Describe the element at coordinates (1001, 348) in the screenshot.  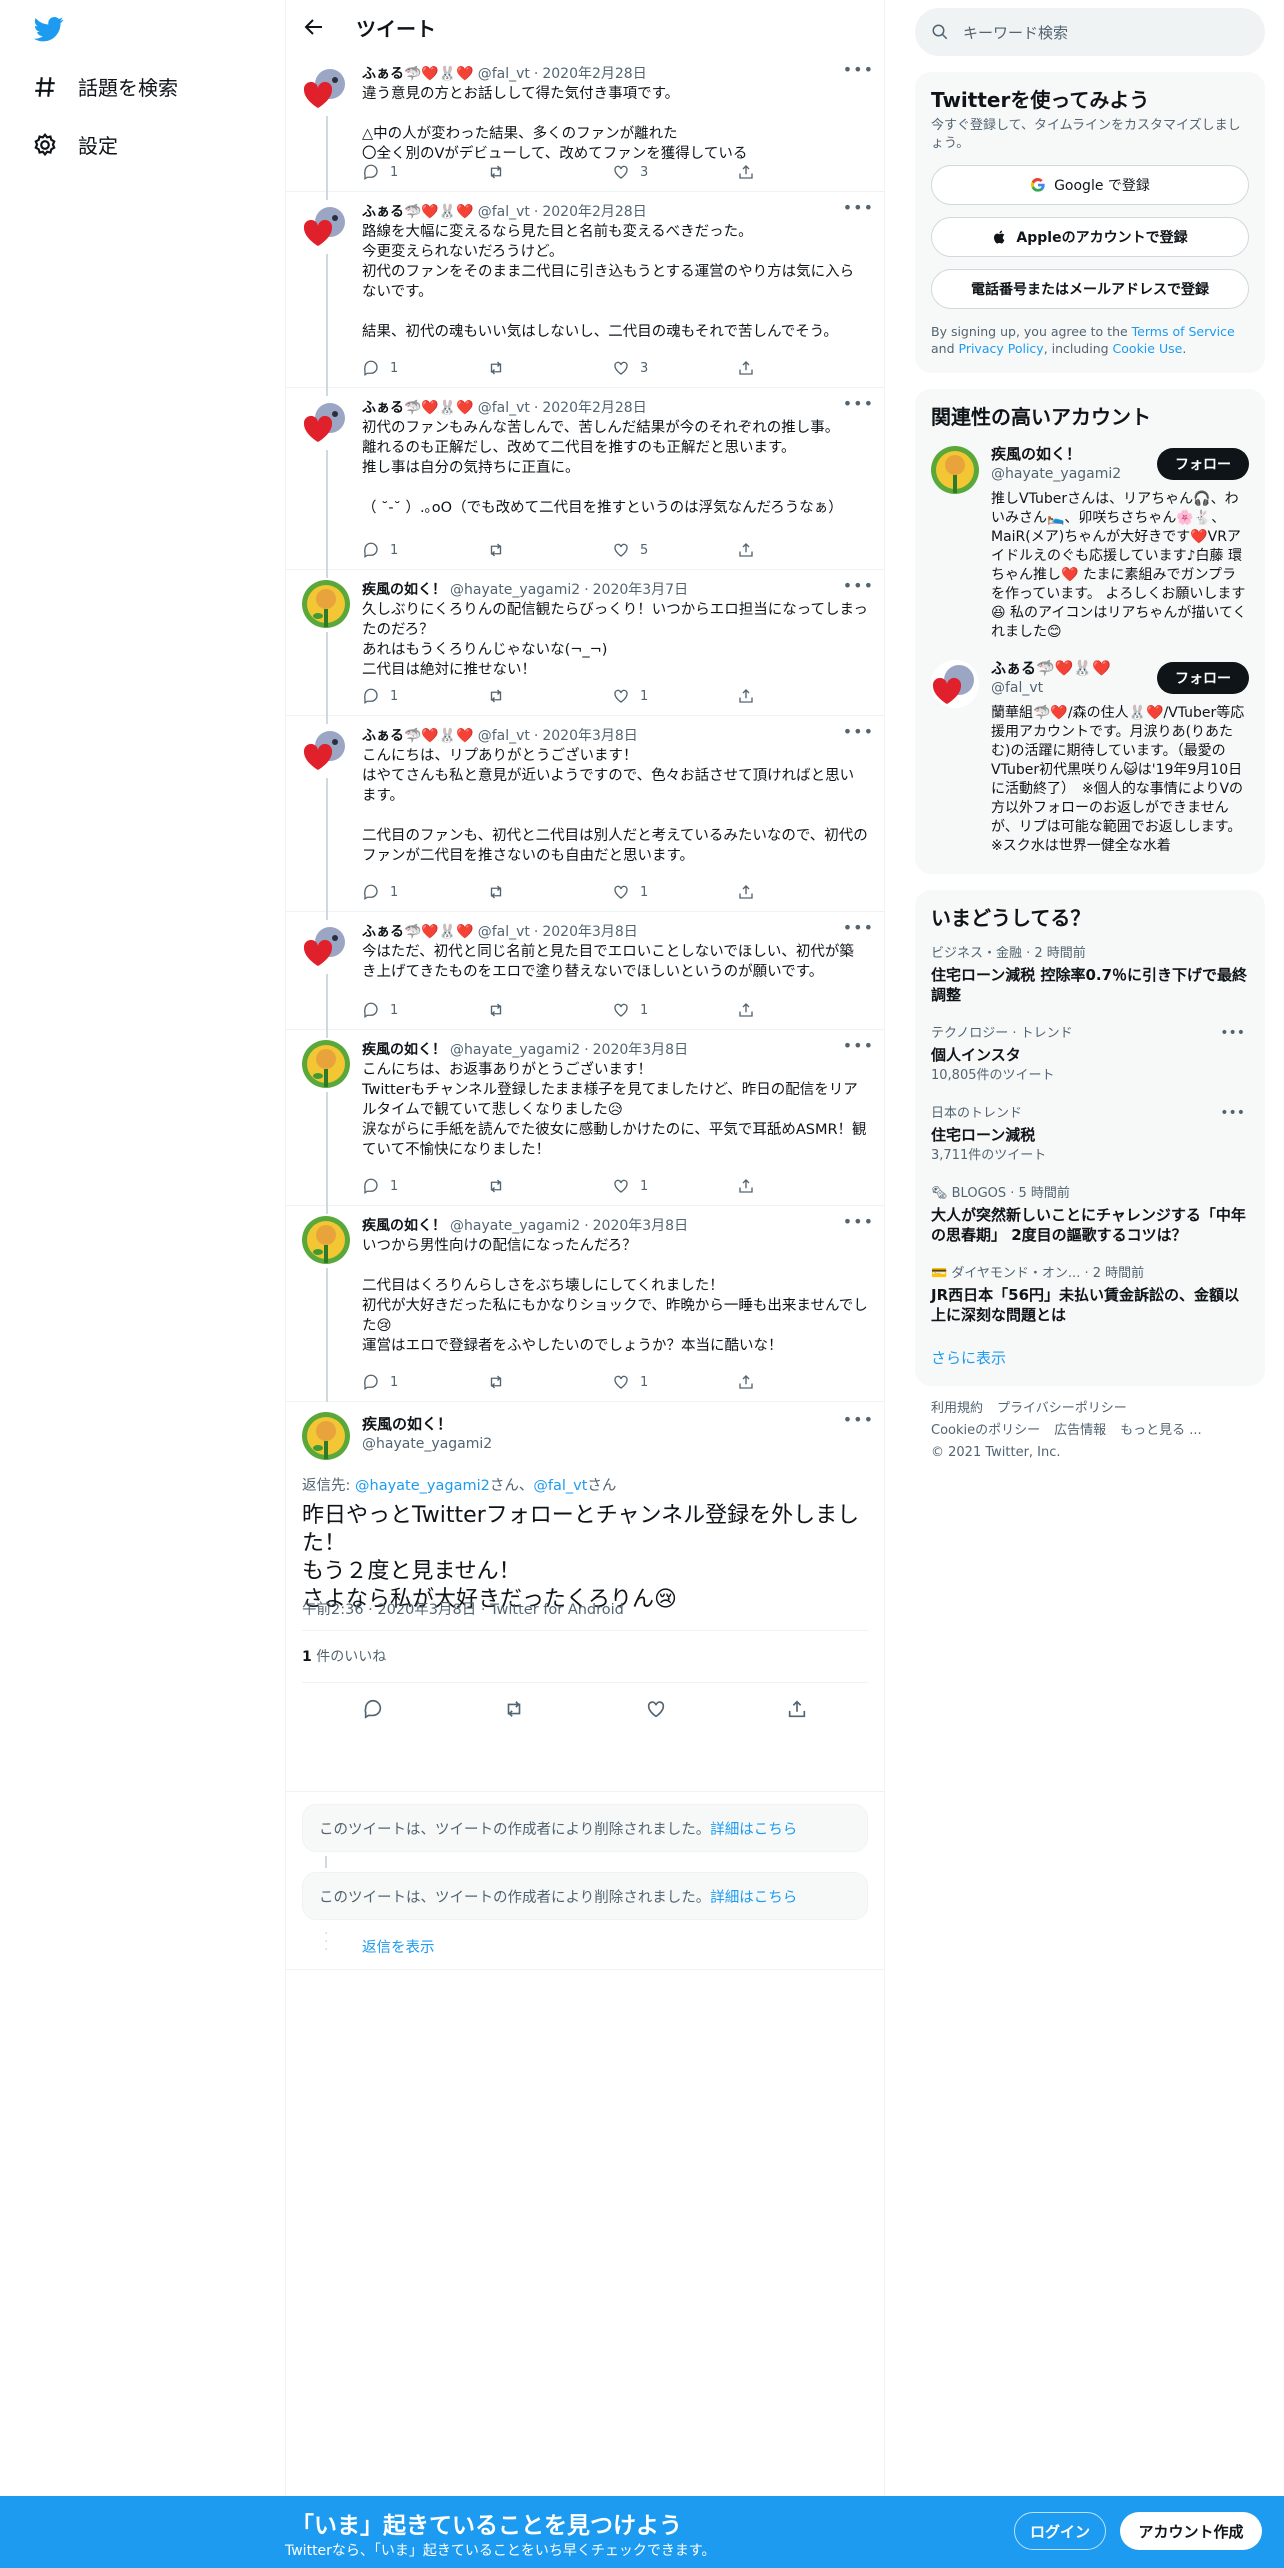
I see `privacy-link: Privacy Policy` at that location.